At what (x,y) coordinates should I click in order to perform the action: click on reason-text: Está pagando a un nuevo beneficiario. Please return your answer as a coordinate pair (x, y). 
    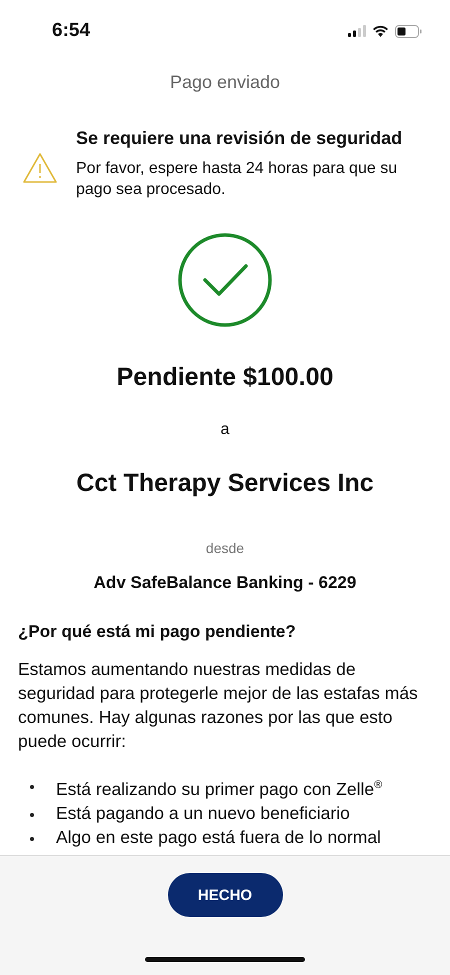
    Looking at the image, I should click on (203, 813).